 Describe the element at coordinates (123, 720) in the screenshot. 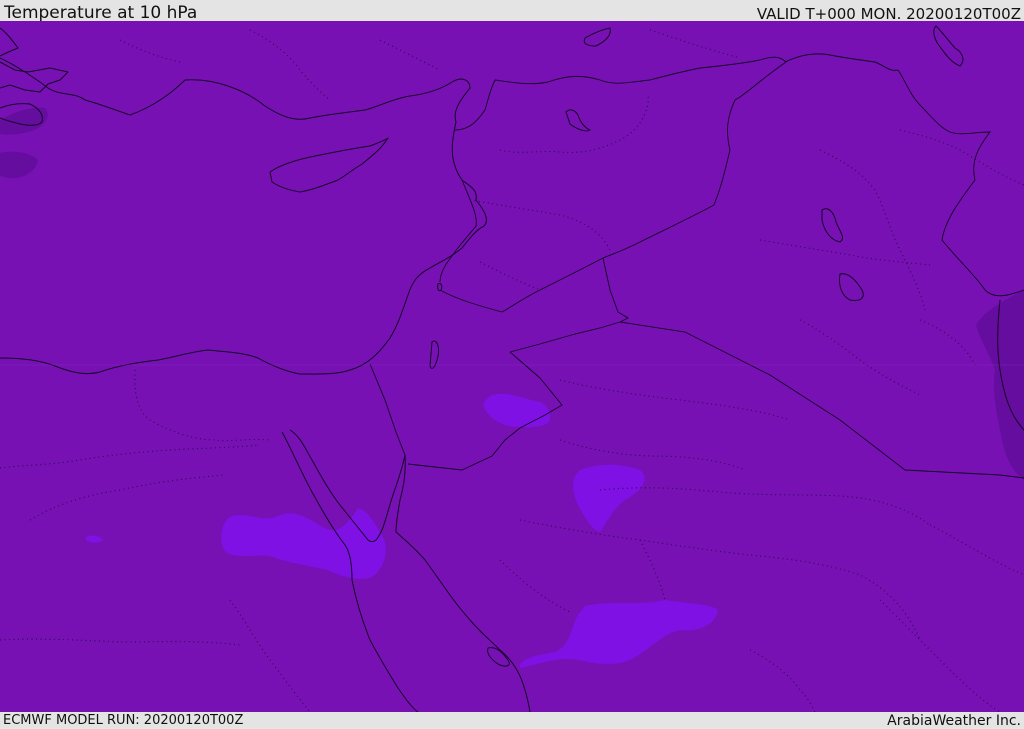

I see `model-run: ECMWF MODEL RUN: 20200120T00Z` at that location.